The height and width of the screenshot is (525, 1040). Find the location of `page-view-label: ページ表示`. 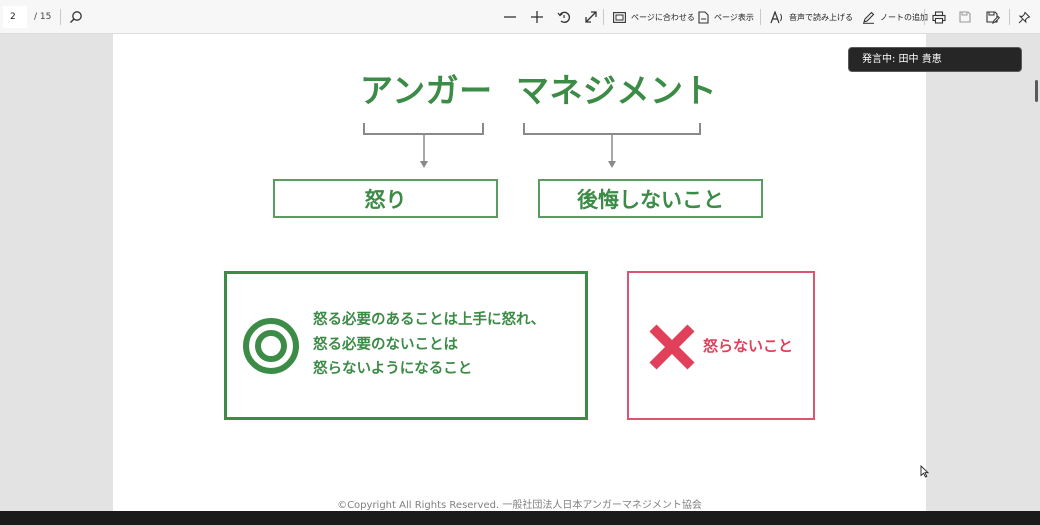

page-view-label: ページ表示 is located at coordinates (734, 17).